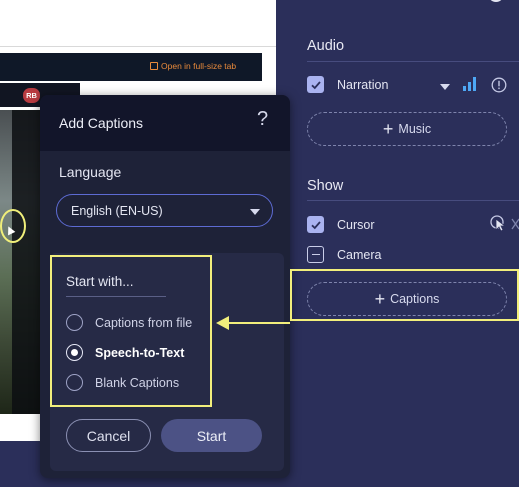 The width and height of the screenshot is (519, 487). I want to click on add-music-button: + Music, so click(407, 129).